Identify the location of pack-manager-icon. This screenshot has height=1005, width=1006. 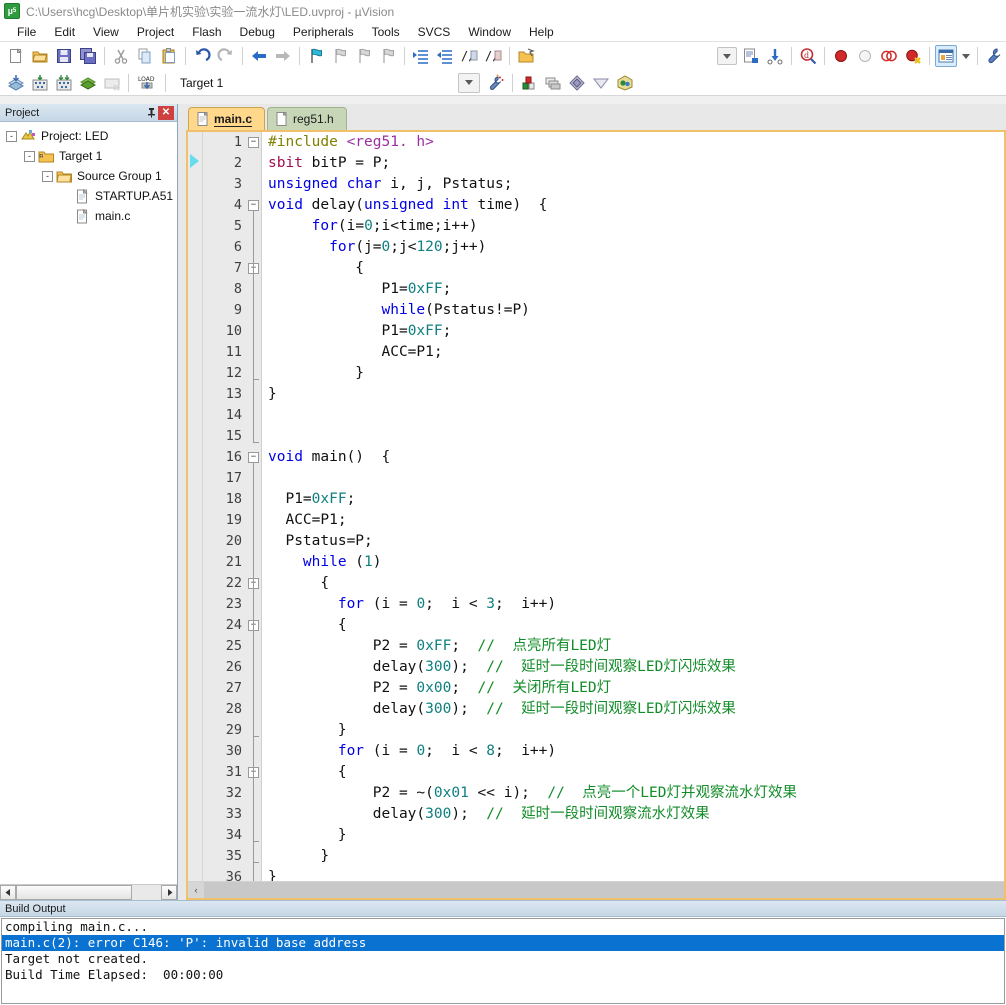
(601, 83).